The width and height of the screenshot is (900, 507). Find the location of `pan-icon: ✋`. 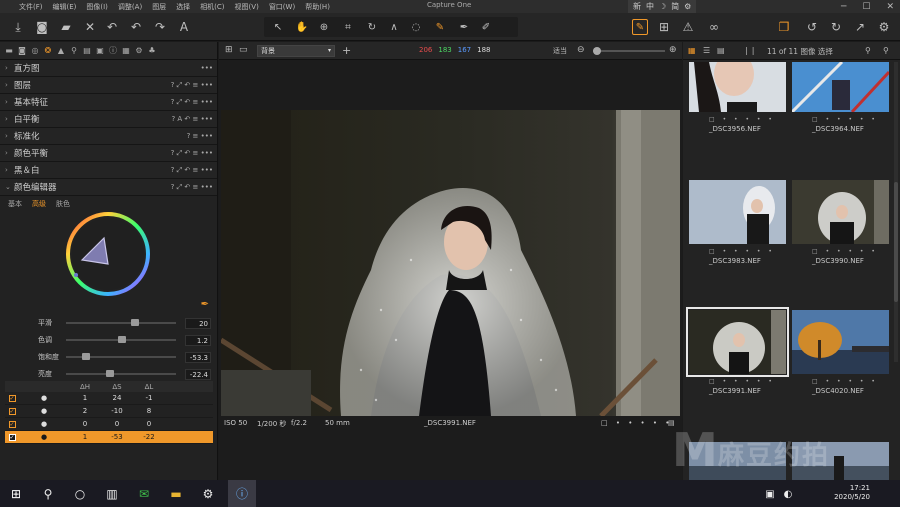

pan-icon: ✋ is located at coordinates (302, 27).